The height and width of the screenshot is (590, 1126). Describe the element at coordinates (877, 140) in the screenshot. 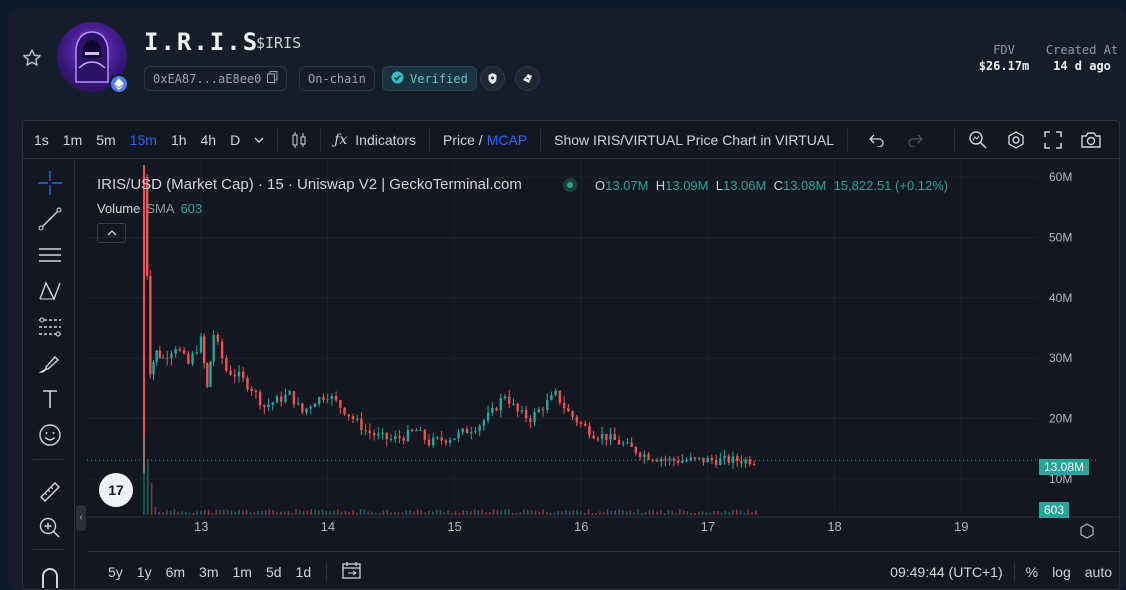

I see `undo-icon` at that location.